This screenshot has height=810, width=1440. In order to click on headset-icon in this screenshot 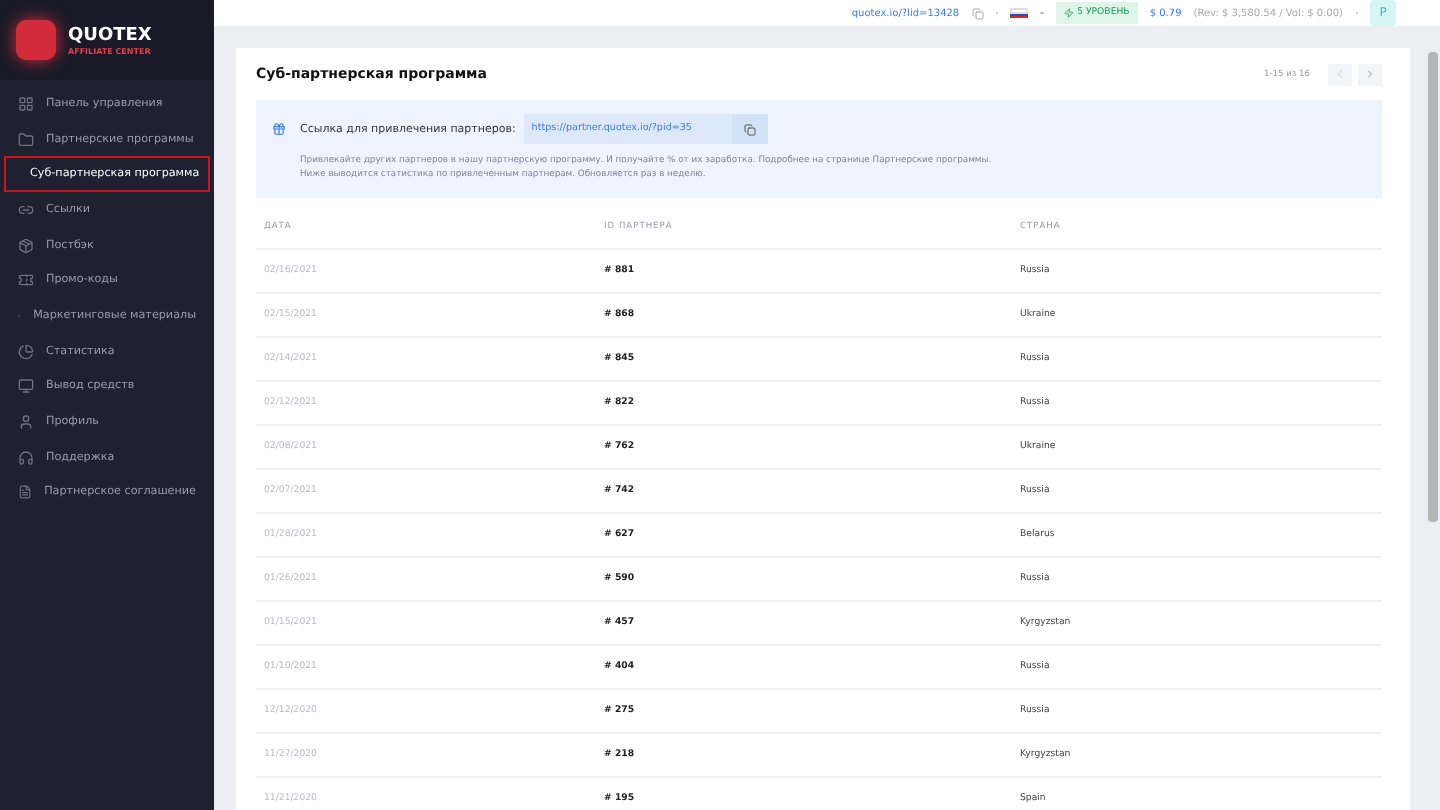, I will do `click(26, 457)`.